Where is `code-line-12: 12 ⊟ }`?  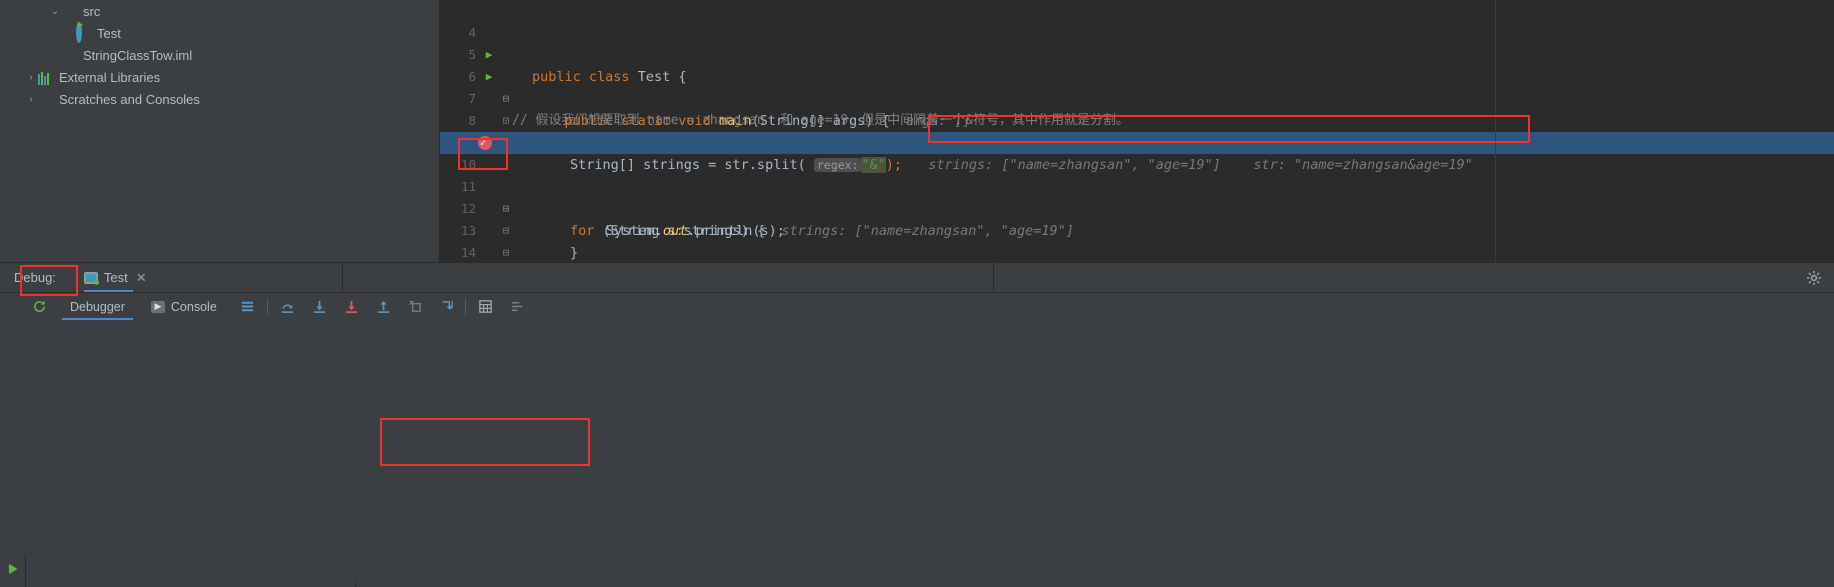
code-line-12: 12 ⊟ } is located at coordinates (1137, 218).